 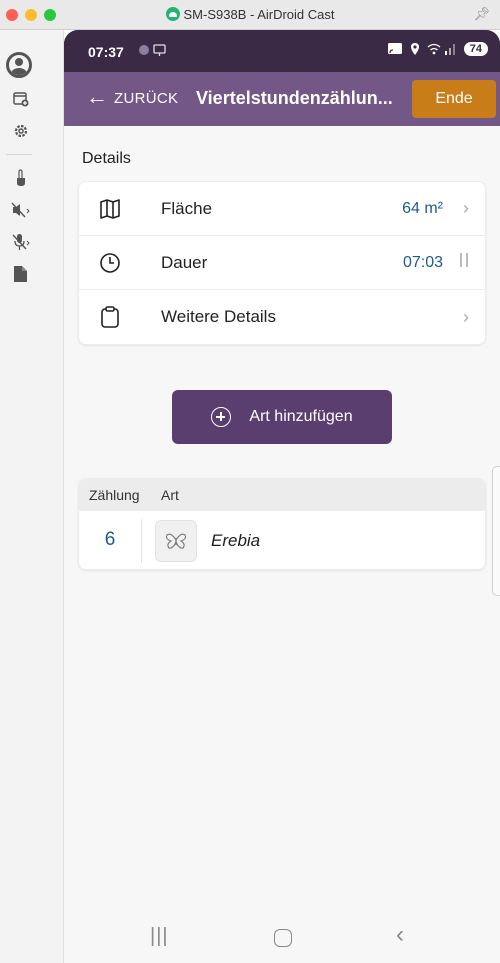 What do you see at coordinates (172, 14) in the screenshot?
I see `android-icon` at bounding box center [172, 14].